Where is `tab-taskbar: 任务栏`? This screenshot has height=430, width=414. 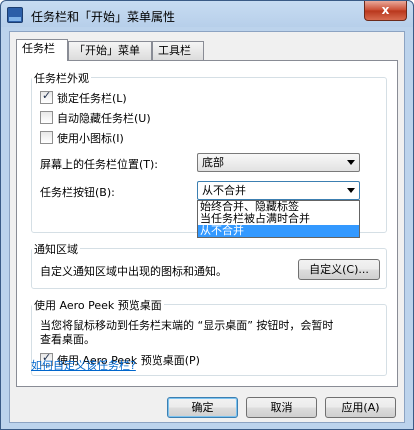 tab-taskbar: 任务栏 is located at coordinates (42, 50).